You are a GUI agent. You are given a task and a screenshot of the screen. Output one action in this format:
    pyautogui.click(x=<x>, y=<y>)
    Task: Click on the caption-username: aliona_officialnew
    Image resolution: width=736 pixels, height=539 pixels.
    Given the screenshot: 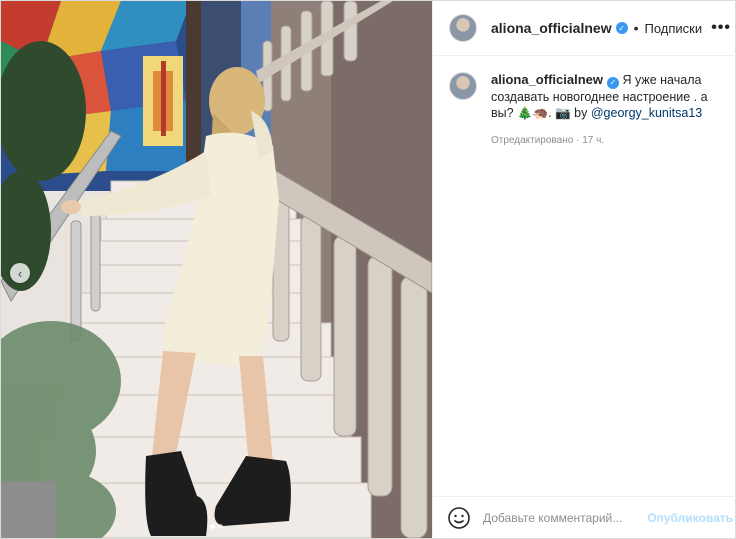 What is the action you would take?
    pyautogui.click(x=547, y=79)
    